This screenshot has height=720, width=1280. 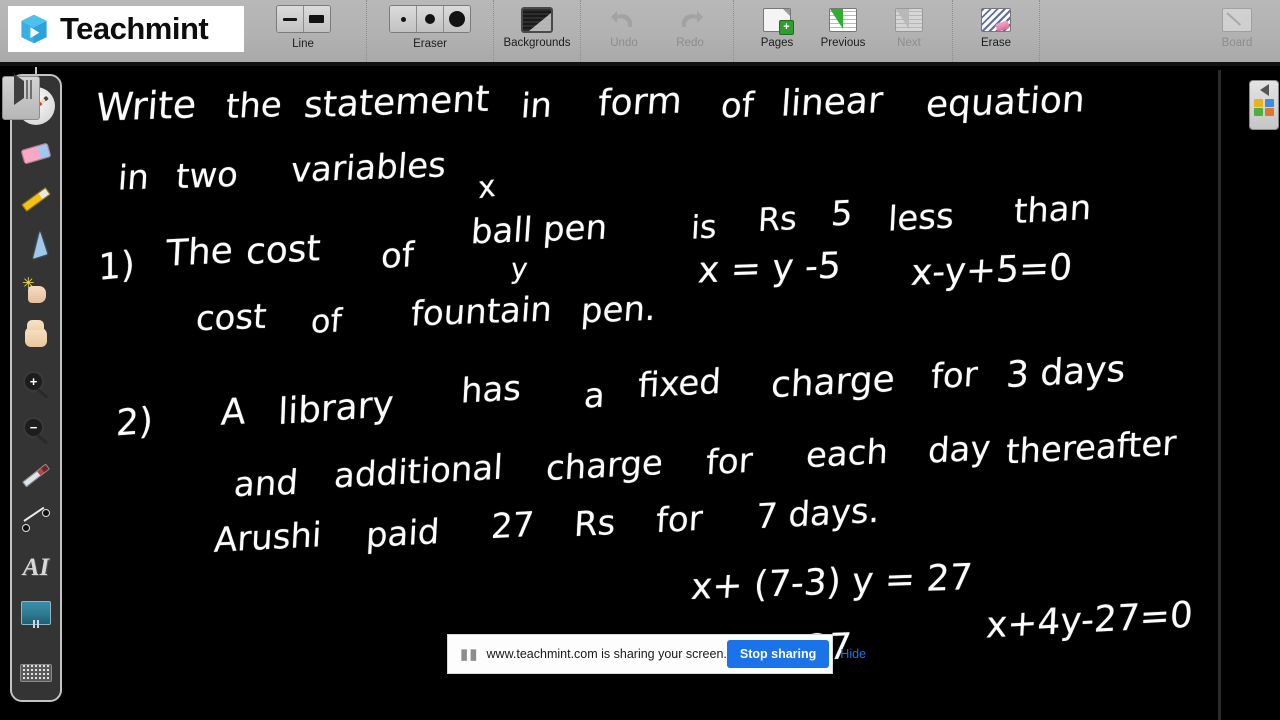 I want to click on undo-button: Undo, so click(x=624, y=30).